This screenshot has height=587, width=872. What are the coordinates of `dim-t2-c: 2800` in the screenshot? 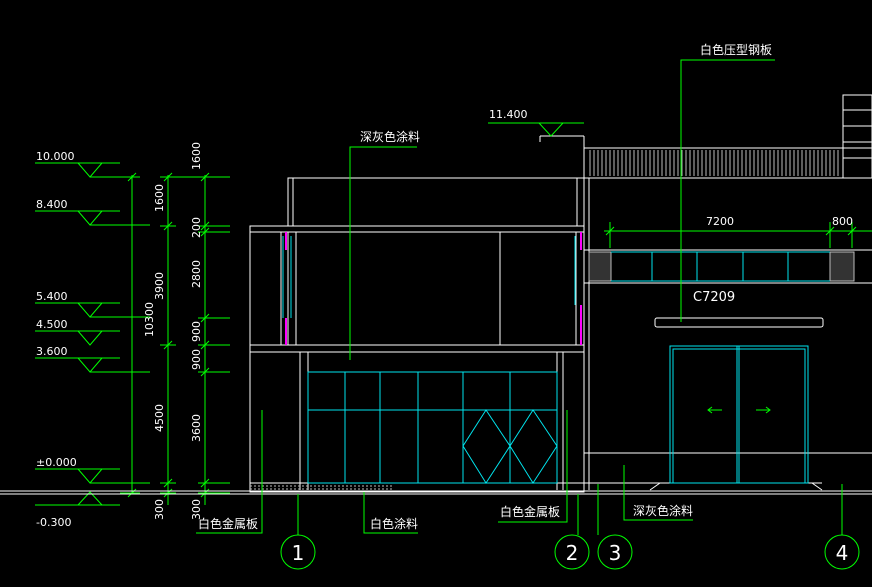 It's located at (196, 274).